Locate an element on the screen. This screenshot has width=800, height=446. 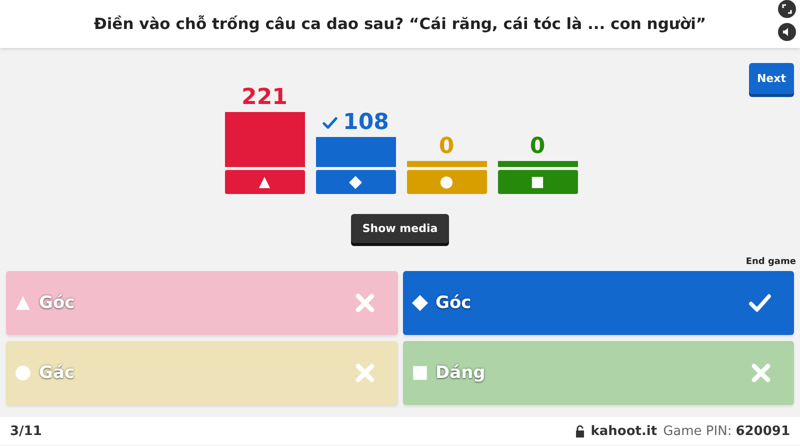
site-link: kahoot.it is located at coordinates (624, 431).